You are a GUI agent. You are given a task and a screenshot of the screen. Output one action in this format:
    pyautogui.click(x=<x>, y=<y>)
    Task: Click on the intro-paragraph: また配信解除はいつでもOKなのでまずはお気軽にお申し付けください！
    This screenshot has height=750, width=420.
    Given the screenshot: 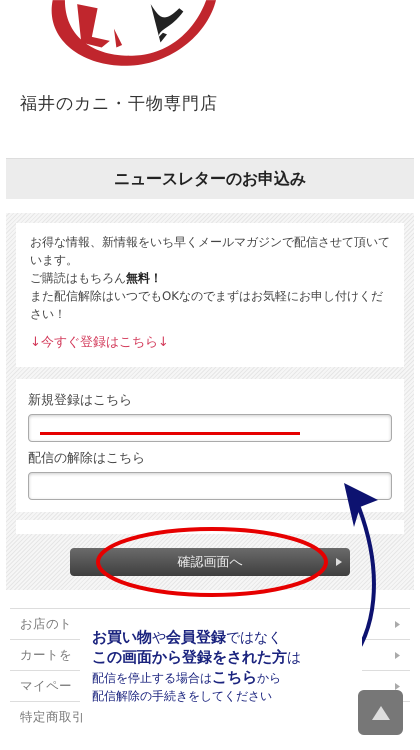 What is the action you would take?
    pyautogui.click(x=207, y=305)
    